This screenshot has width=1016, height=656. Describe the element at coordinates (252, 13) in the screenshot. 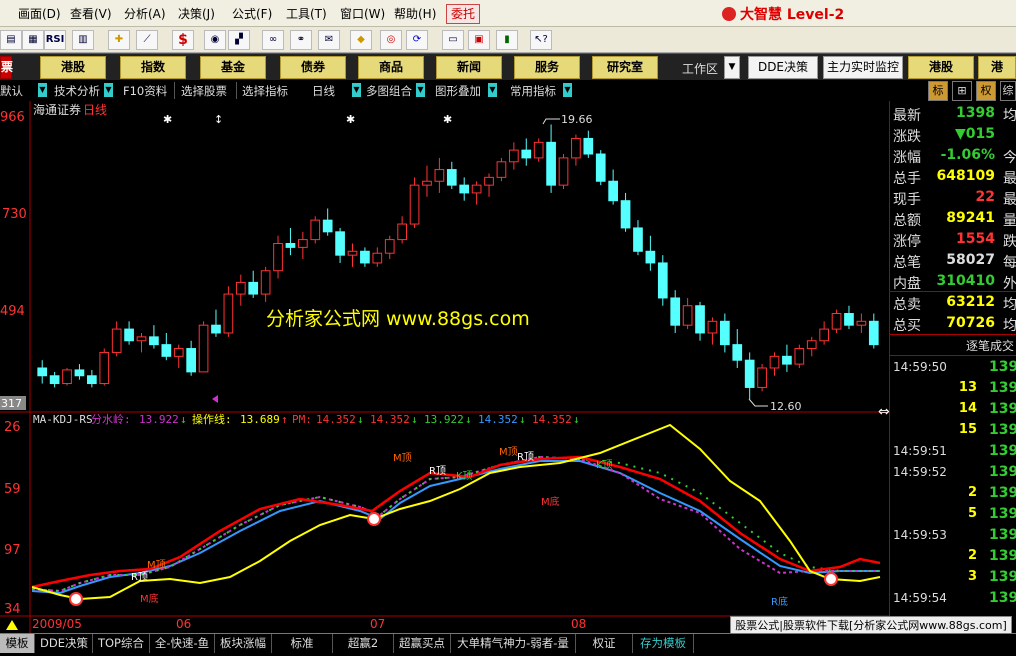

I see `menu-item-formula: 公式(F)` at that location.